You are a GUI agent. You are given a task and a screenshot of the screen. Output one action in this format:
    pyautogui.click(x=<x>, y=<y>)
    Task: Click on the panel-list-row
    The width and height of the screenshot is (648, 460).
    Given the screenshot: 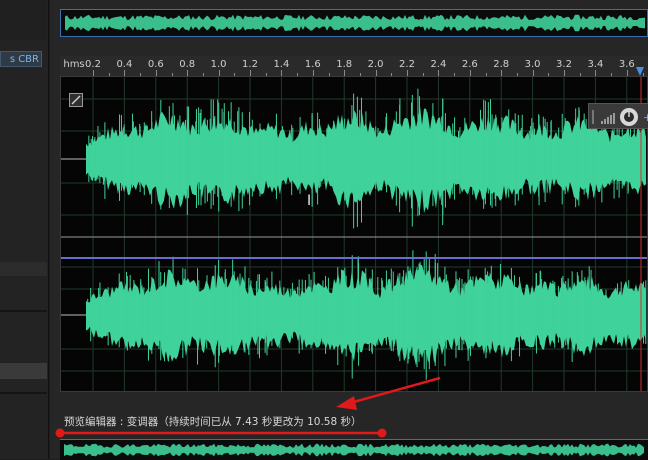 What is the action you would take?
    pyautogui.click(x=23, y=269)
    